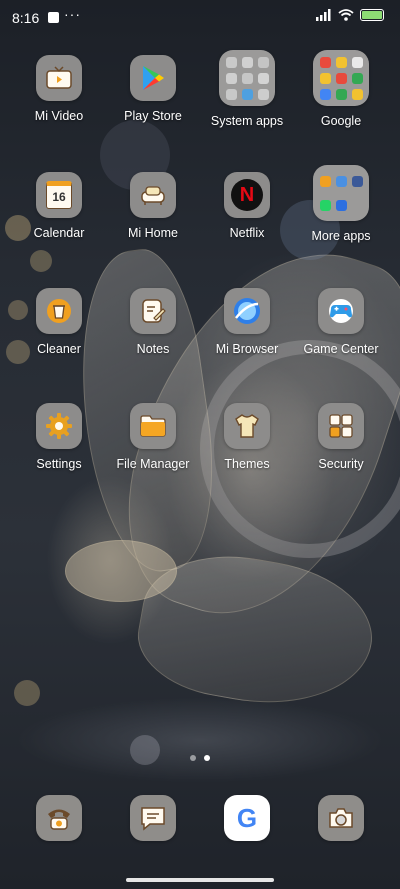 The width and height of the screenshot is (400, 889). I want to click on app-mi-home: Mi Home, so click(153, 206).